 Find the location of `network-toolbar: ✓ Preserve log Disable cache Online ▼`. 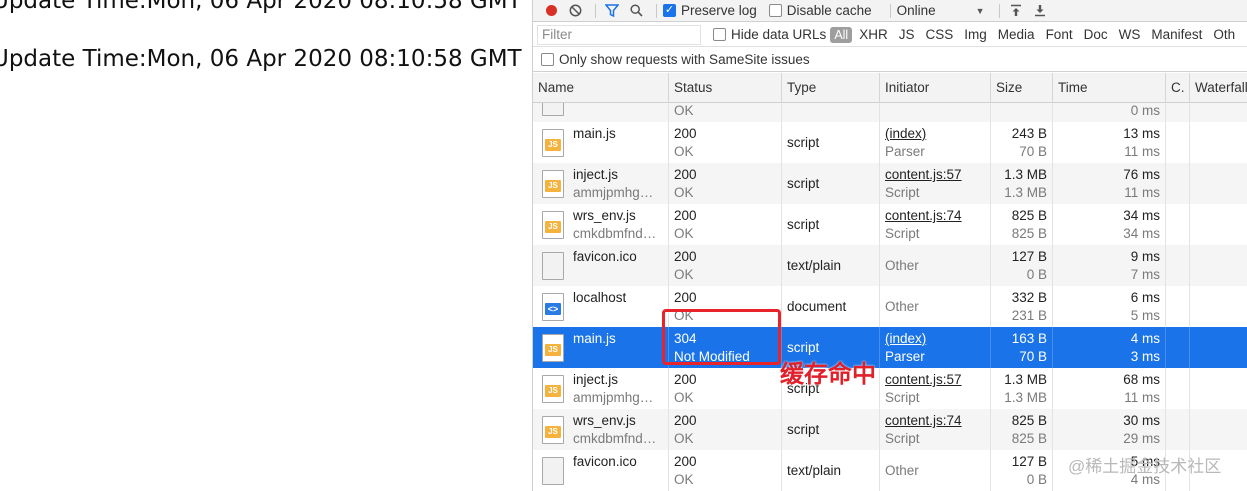

network-toolbar: ✓ Preserve log Disable cache Online ▼ is located at coordinates (890, 11).